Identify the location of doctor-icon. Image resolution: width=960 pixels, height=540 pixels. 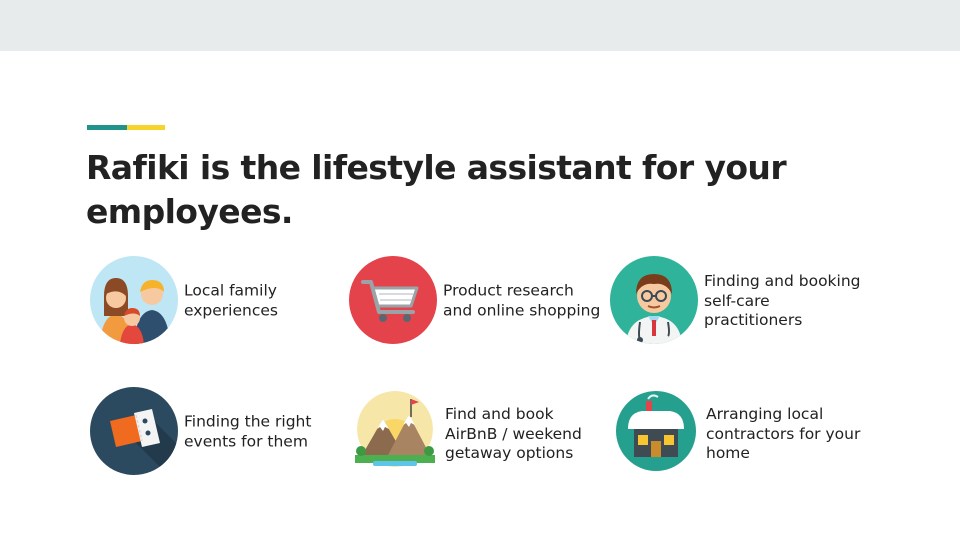
(654, 300).